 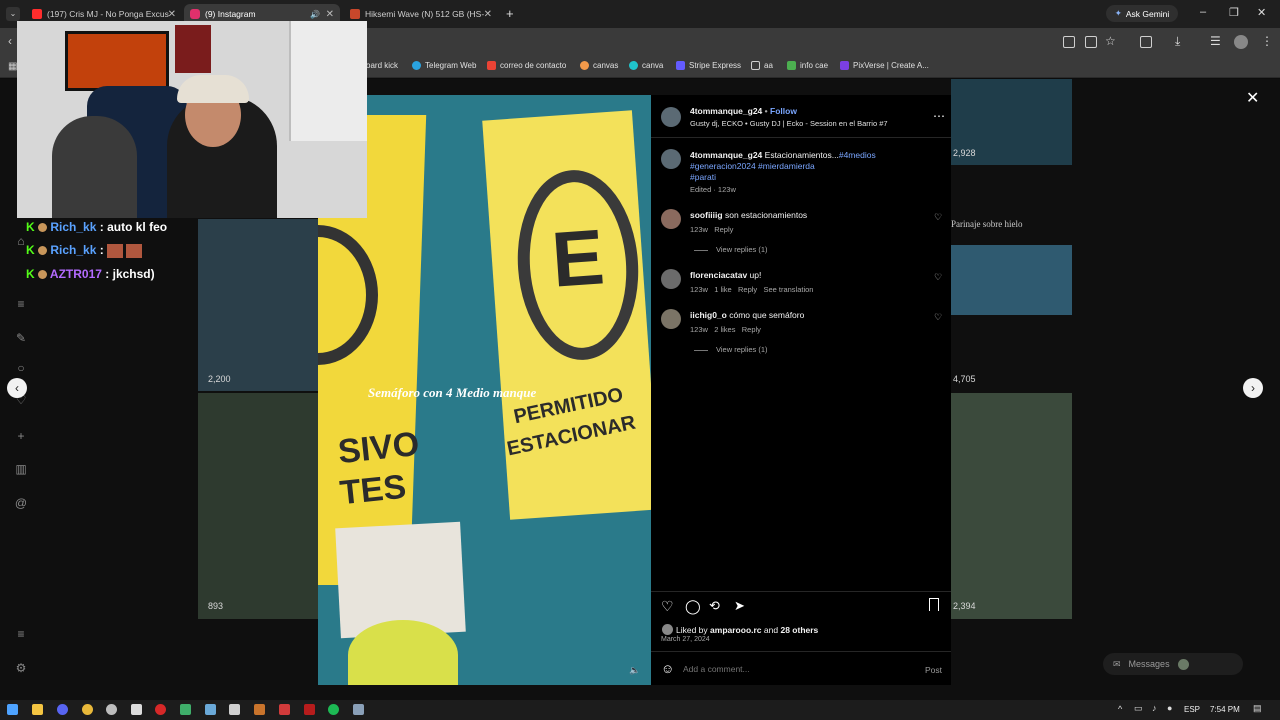 I want to click on bookmark-correo: correo de contacto, so click(x=526, y=65).